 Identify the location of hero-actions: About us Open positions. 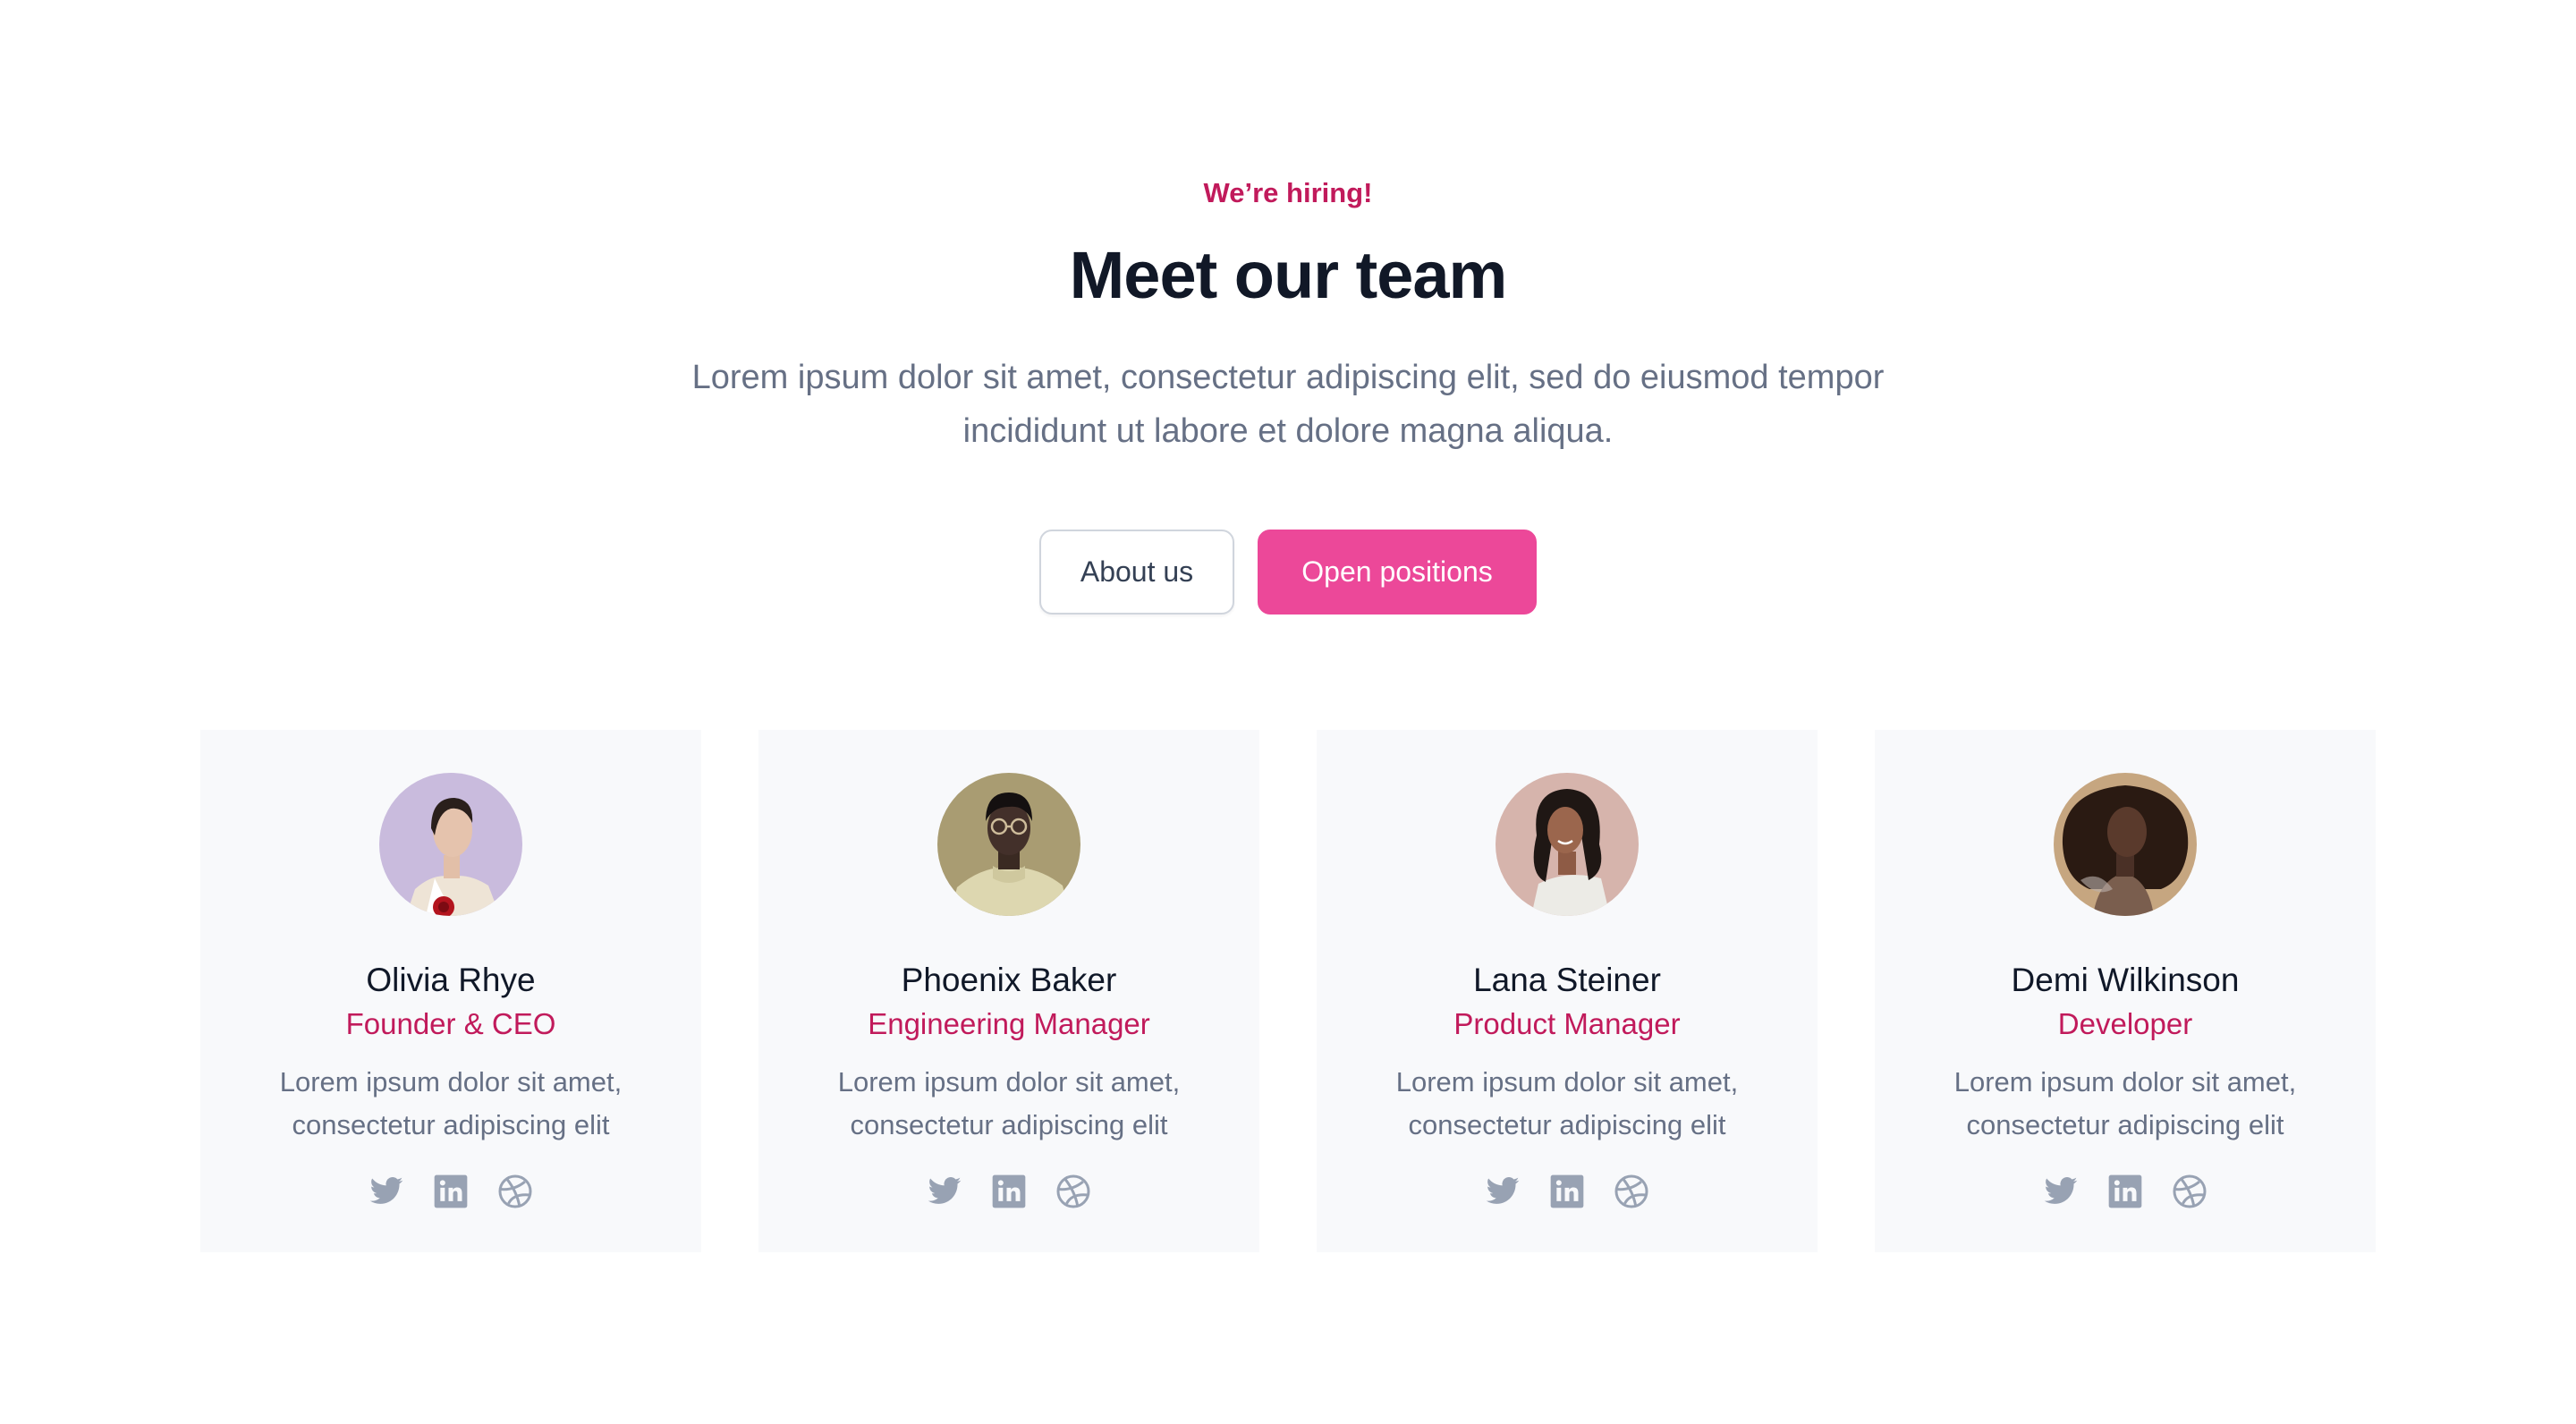
(1288, 572).